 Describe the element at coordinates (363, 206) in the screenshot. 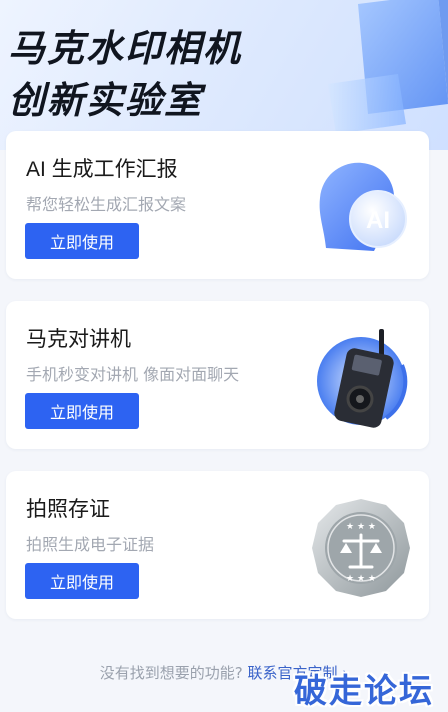

I see `ai-head-icon: AI` at that location.